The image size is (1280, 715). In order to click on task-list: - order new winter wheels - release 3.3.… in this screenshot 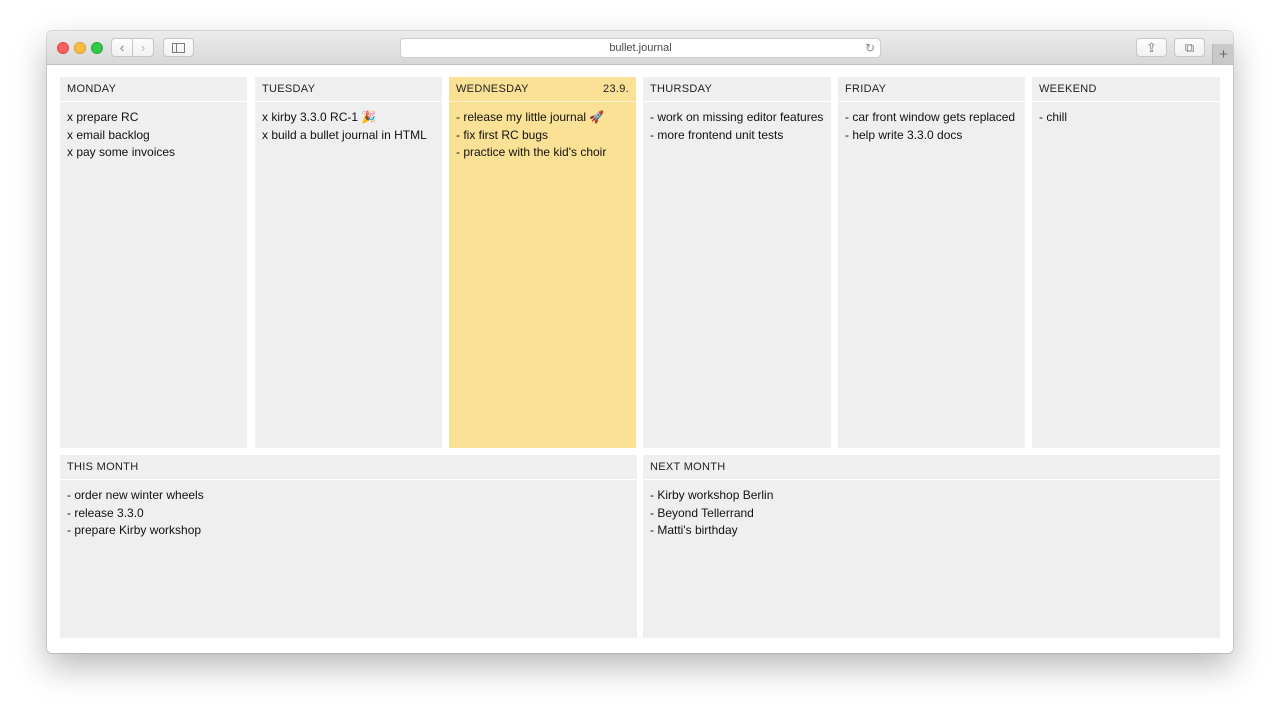, I will do `click(348, 513)`.